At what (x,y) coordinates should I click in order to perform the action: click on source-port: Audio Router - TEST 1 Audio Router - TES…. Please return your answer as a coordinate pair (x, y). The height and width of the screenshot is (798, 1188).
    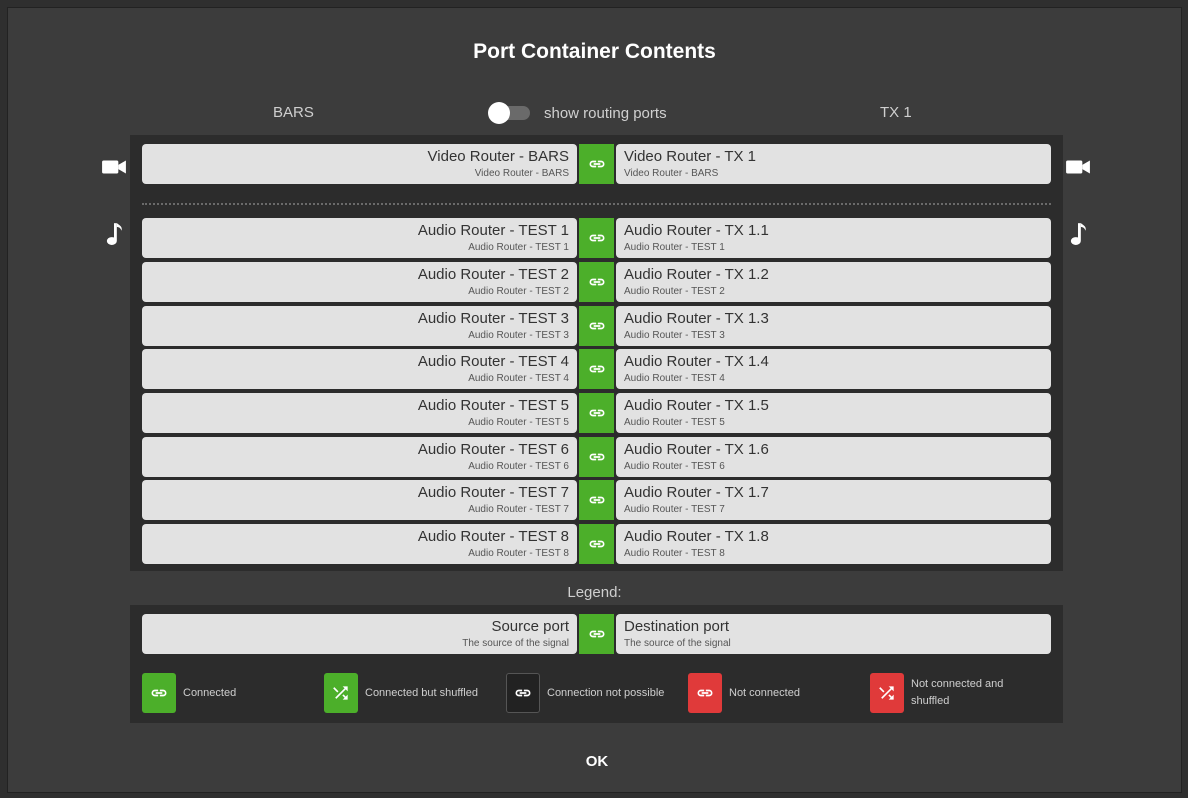
    Looking at the image, I should click on (359, 238).